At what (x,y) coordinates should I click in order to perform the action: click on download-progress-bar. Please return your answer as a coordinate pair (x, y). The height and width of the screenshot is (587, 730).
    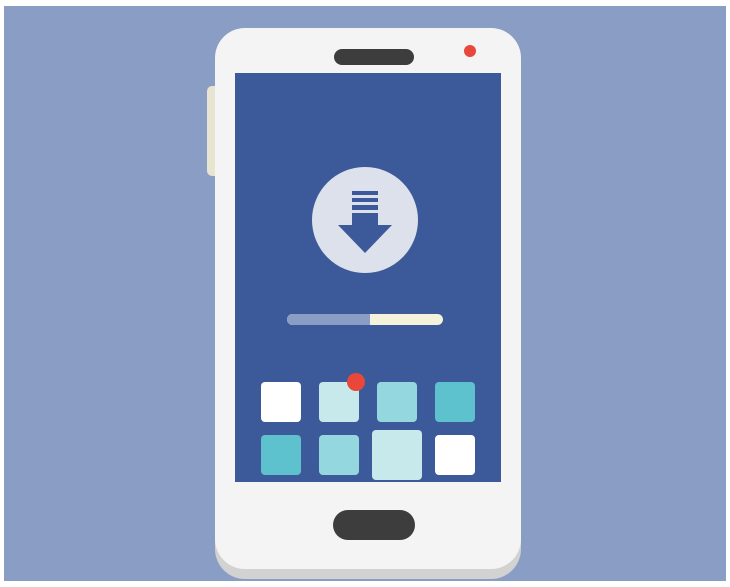
    Looking at the image, I should click on (365, 319).